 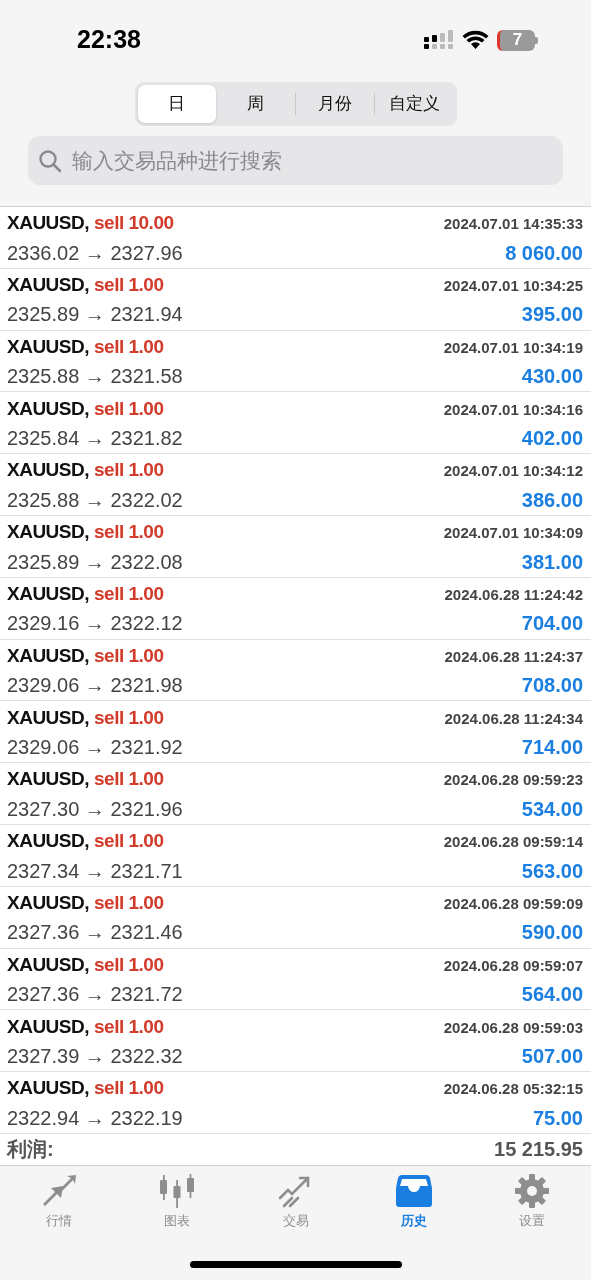 What do you see at coordinates (513, 409) in the screenshot?
I see `time-text: 2024.07.01 10:34:16` at bounding box center [513, 409].